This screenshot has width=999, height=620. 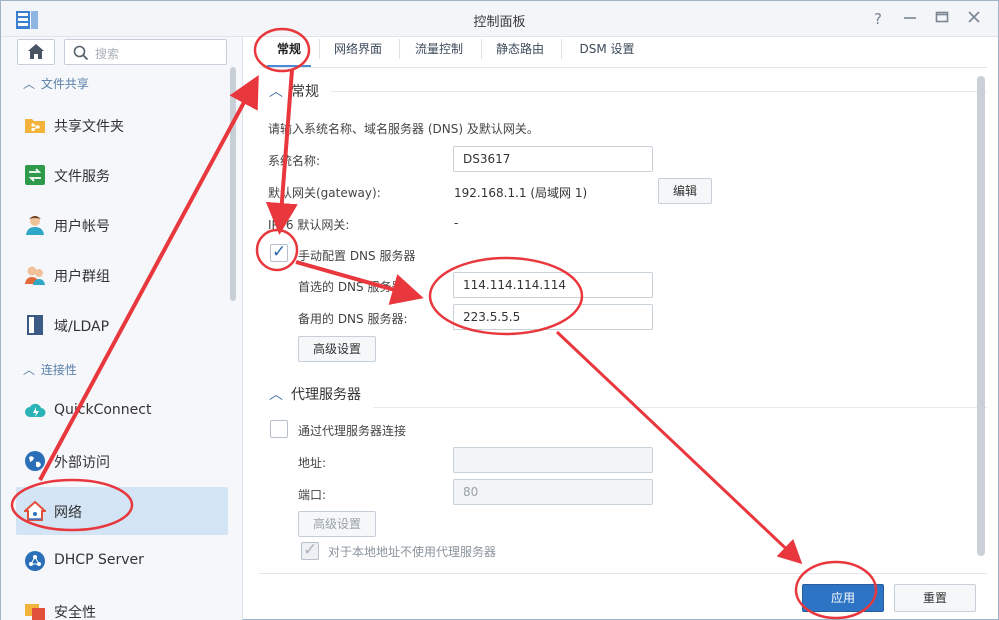 What do you see at coordinates (520, 52) in the screenshot?
I see `tab-static-route: 静态路由` at bounding box center [520, 52].